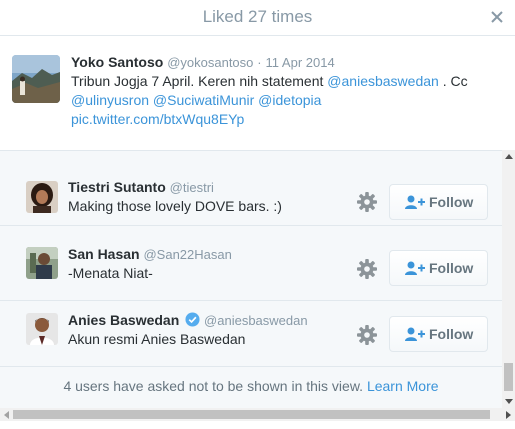 Image resolution: width=515 pixels, height=429 pixels. I want to click on mention-link: @idetopia, so click(289, 100).